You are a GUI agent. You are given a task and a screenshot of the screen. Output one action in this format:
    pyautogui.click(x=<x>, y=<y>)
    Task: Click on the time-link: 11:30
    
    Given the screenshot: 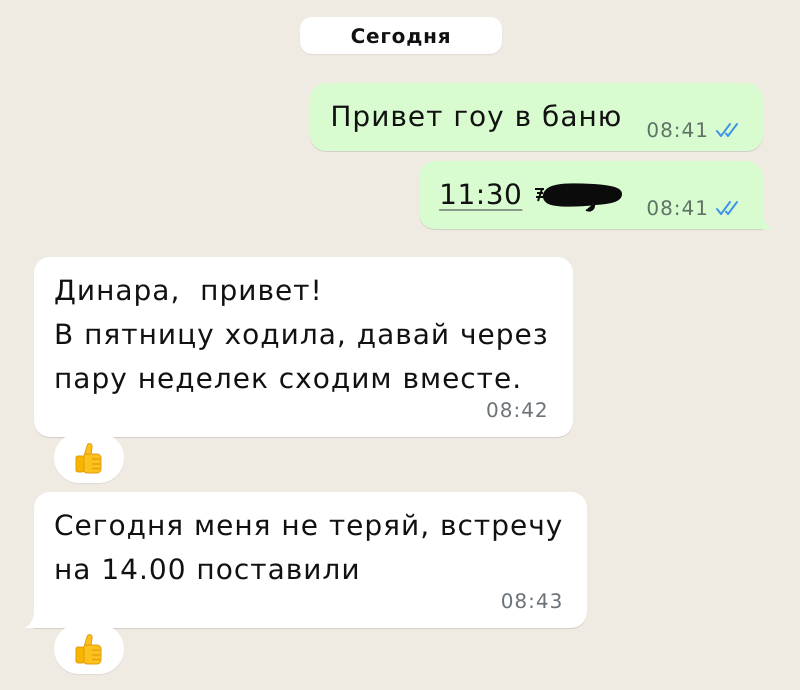 What is the action you would take?
    pyautogui.click(x=480, y=194)
    